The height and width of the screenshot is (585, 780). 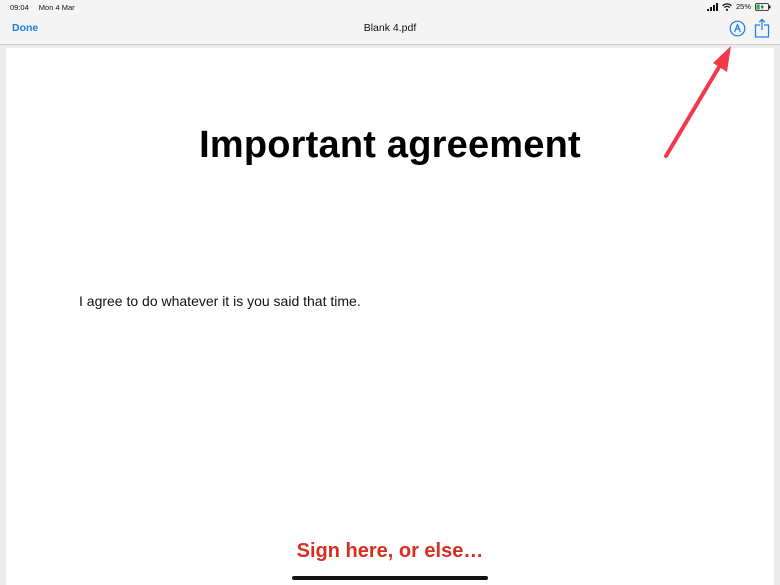 I want to click on home-indicator, so click(x=390, y=578).